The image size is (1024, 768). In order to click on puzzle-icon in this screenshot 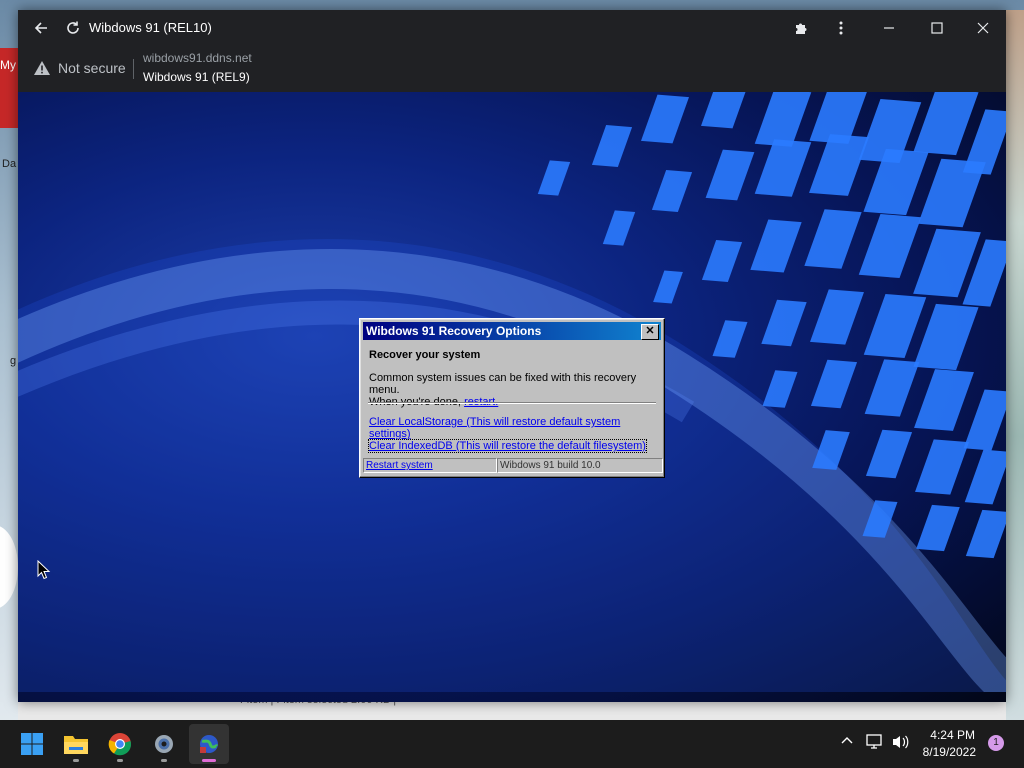, I will do `click(801, 28)`.